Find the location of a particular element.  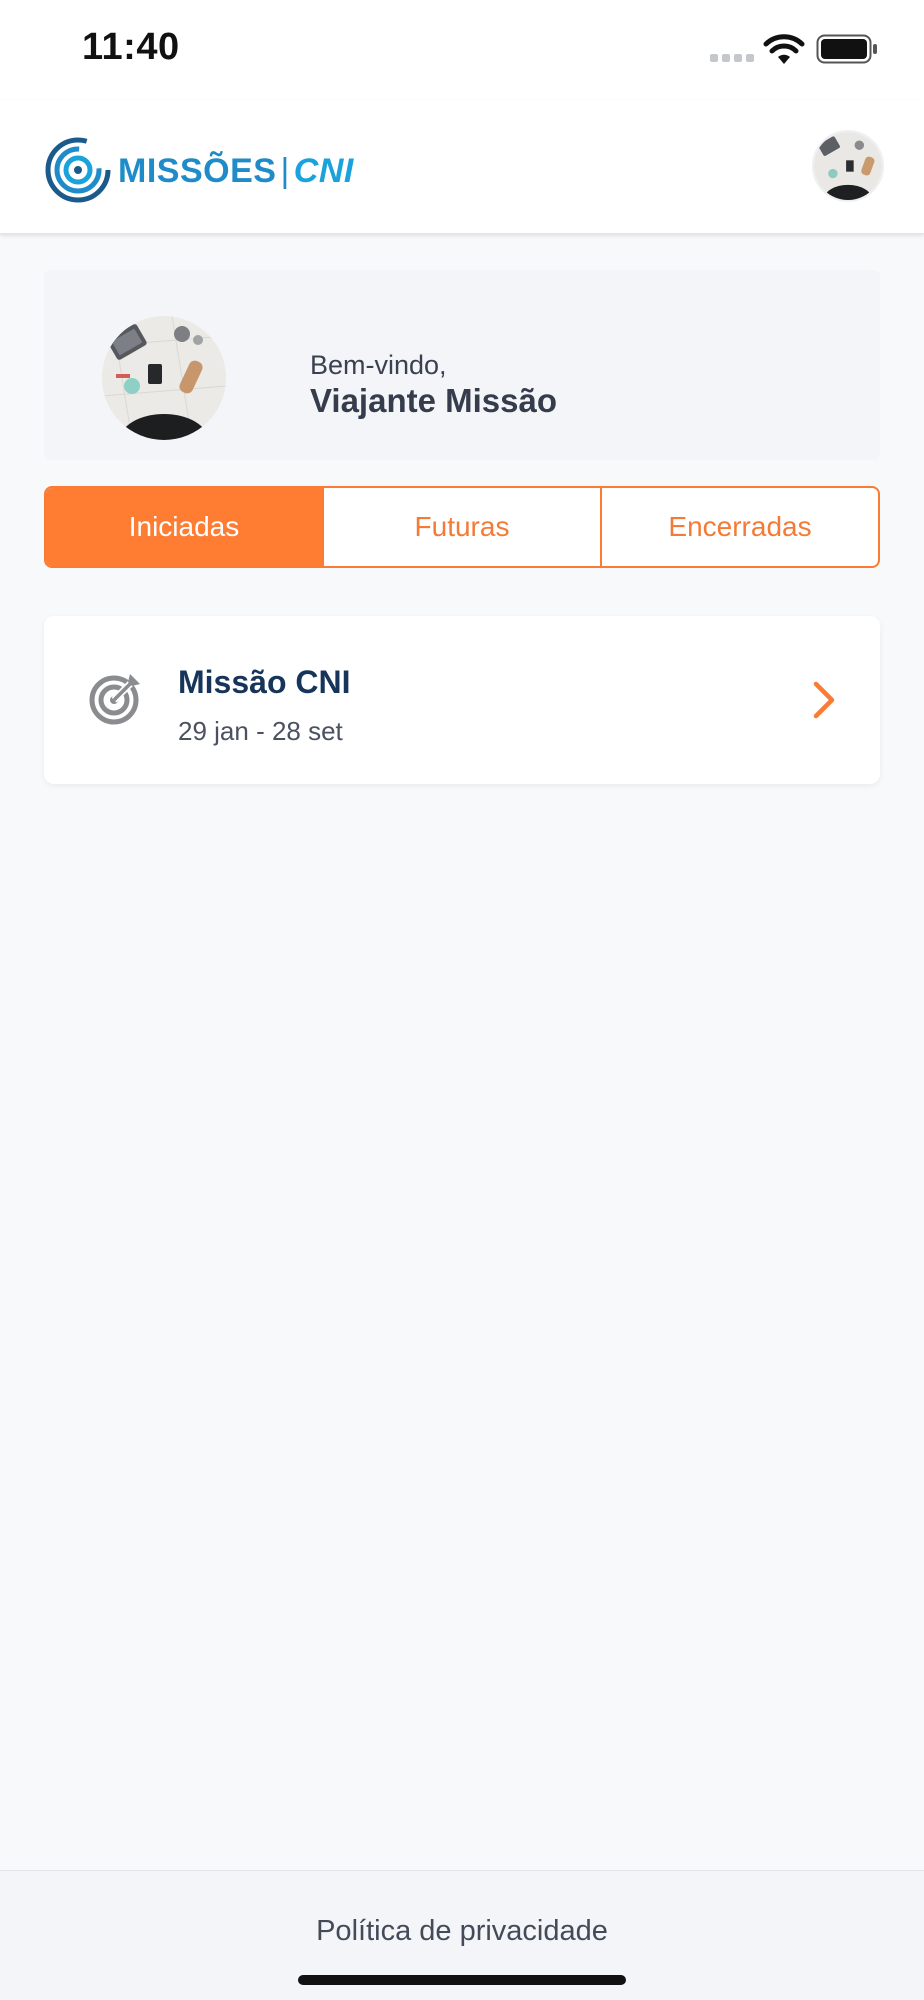

header-avatar is located at coordinates (848, 166).